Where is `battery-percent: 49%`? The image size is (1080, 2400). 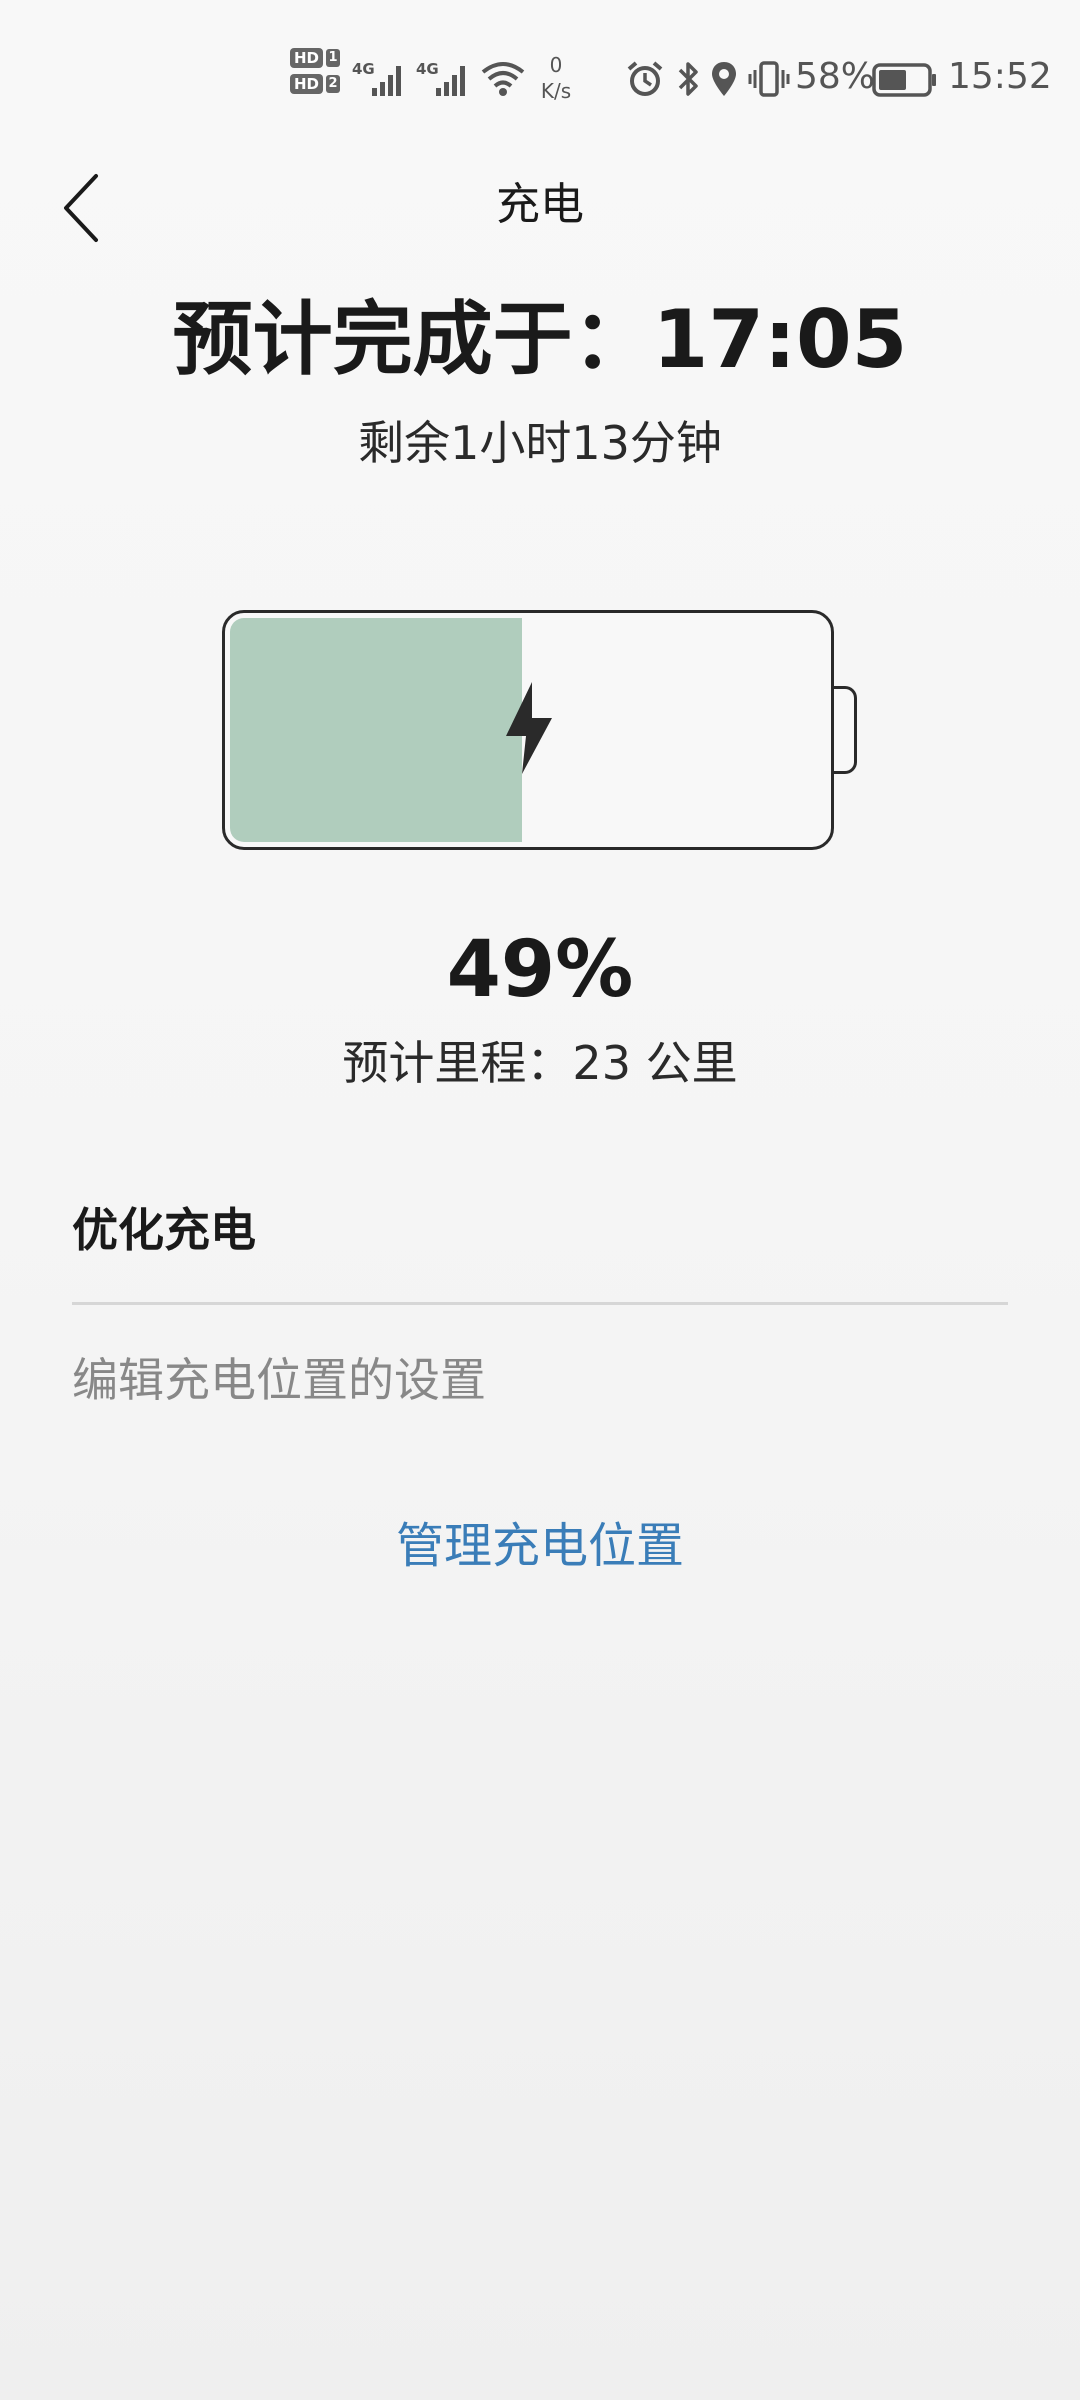 battery-percent: 49% is located at coordinates (540, 970).